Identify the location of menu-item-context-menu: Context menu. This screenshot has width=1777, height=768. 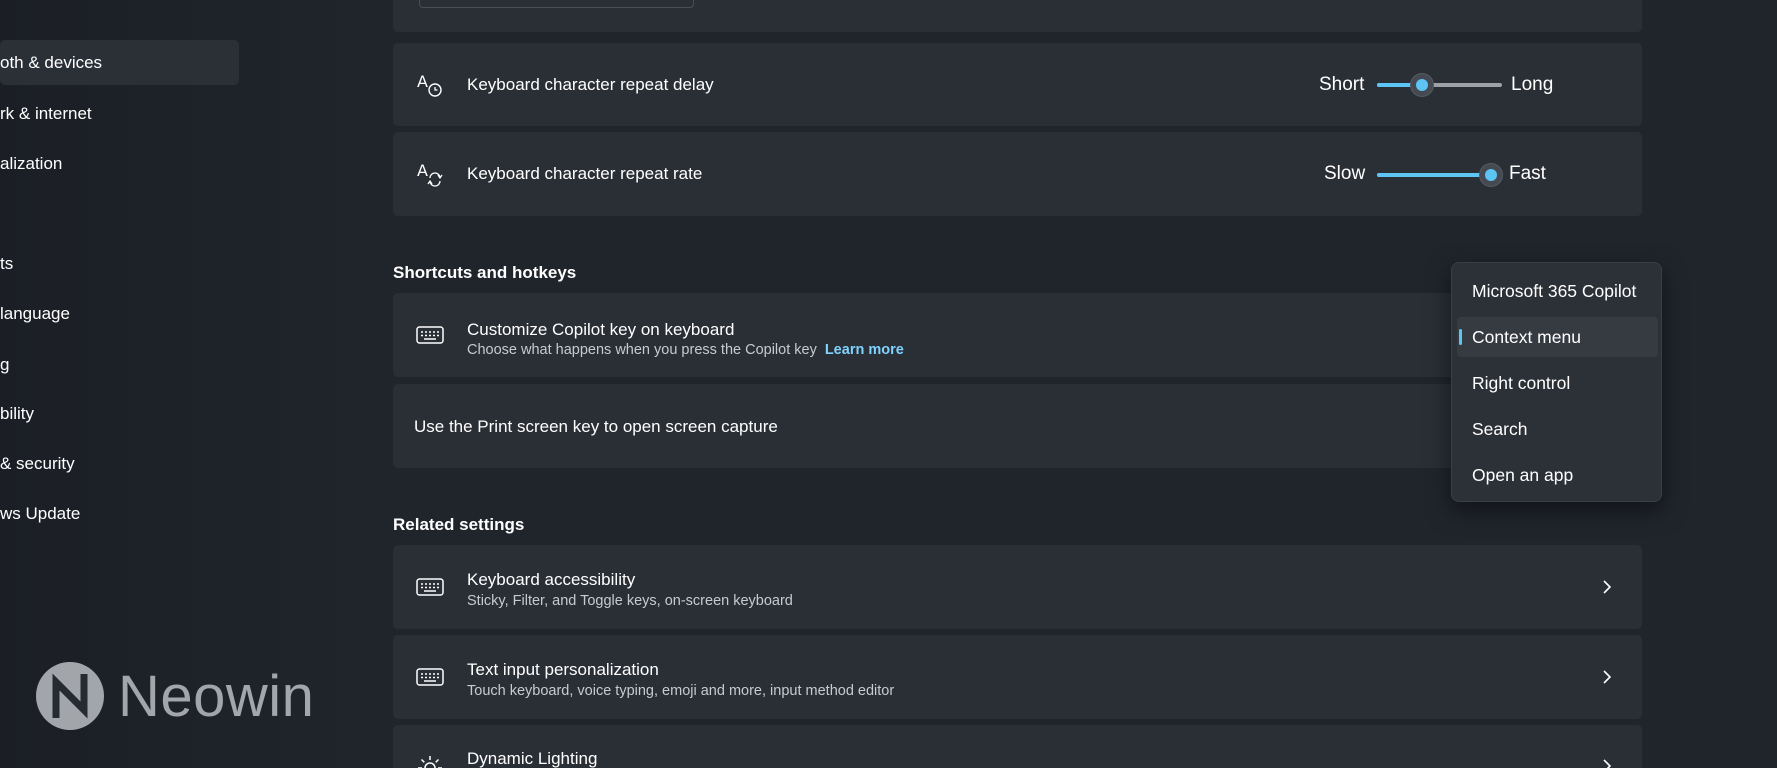
(1557, 337).